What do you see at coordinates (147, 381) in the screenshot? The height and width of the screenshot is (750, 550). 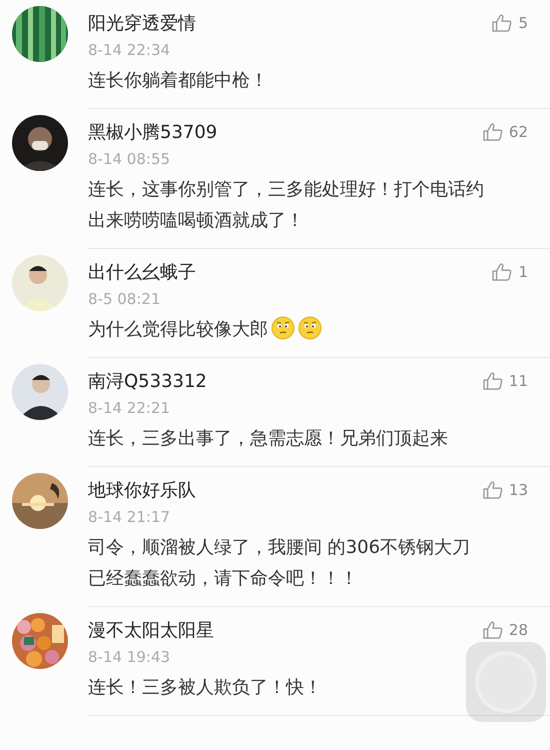 I see `user-name: 南浔Q533312` at bounding box center [147, 381].